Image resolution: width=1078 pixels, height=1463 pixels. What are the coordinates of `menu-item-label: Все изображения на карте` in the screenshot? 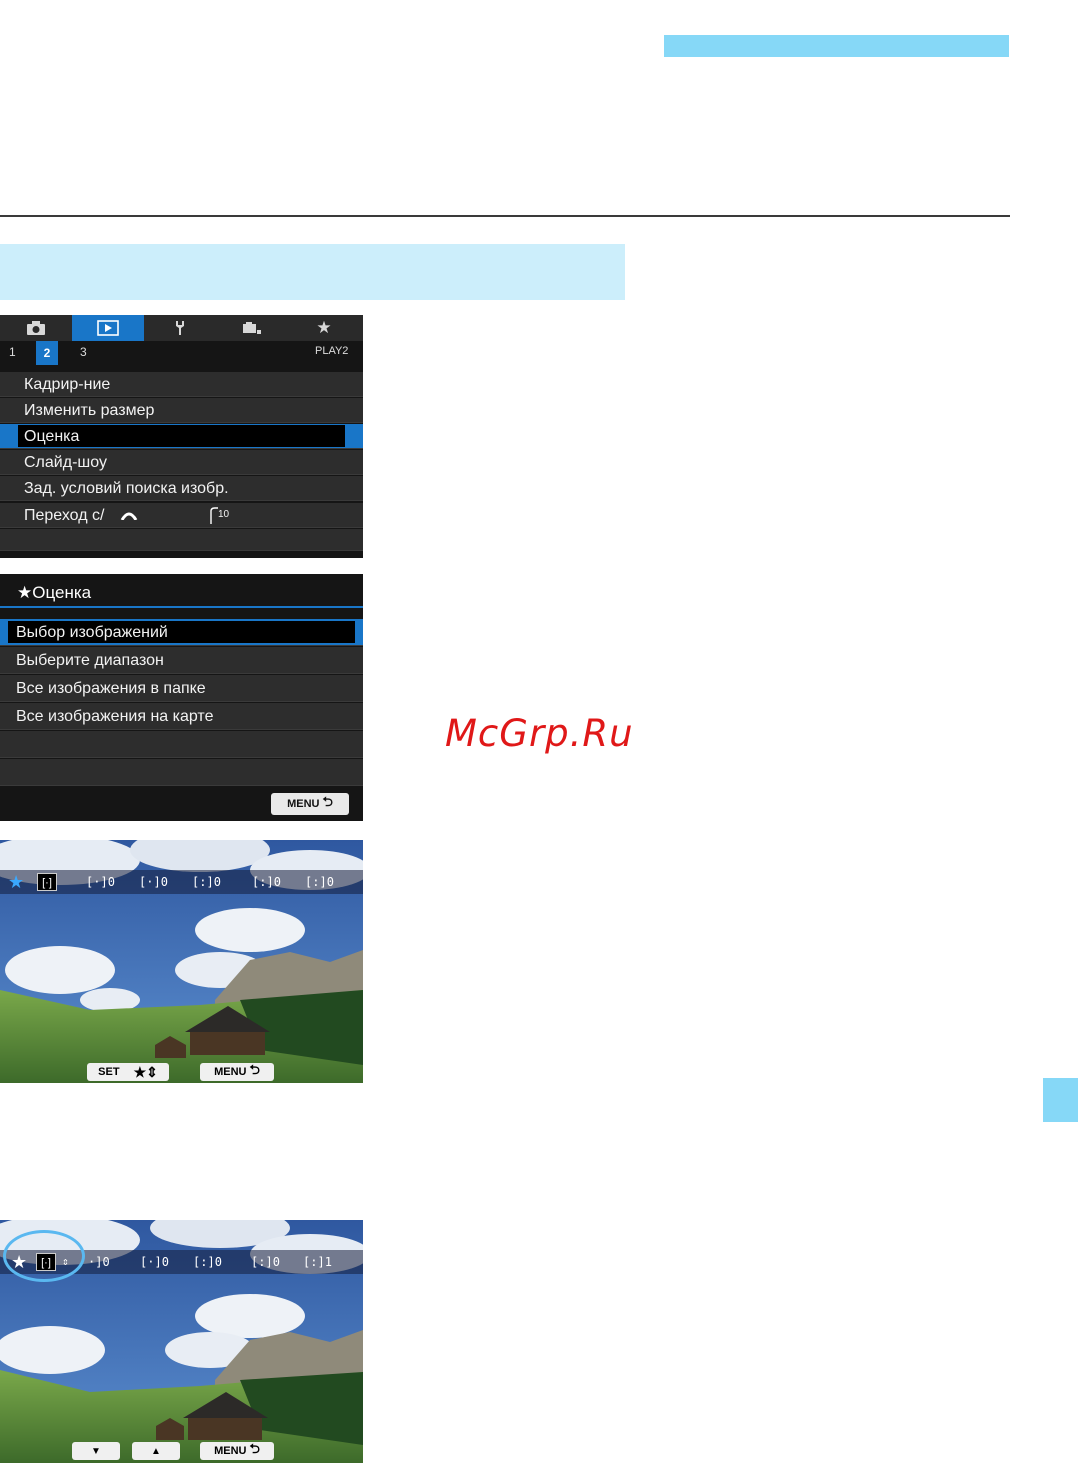 It's located at (115, 716).